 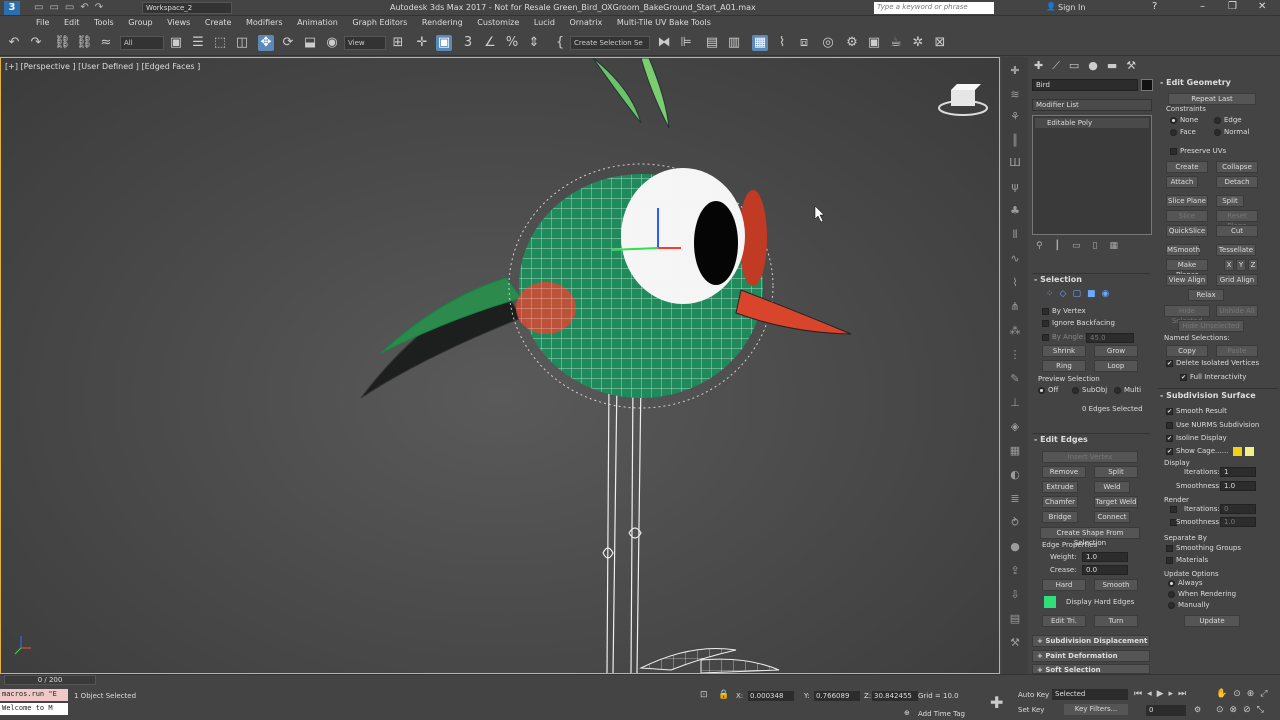 What do you see at coordinates (1237, 311) in the screenshot?
I see `unhide-all-button: Unhide All` at bounding box center [1237, 311].